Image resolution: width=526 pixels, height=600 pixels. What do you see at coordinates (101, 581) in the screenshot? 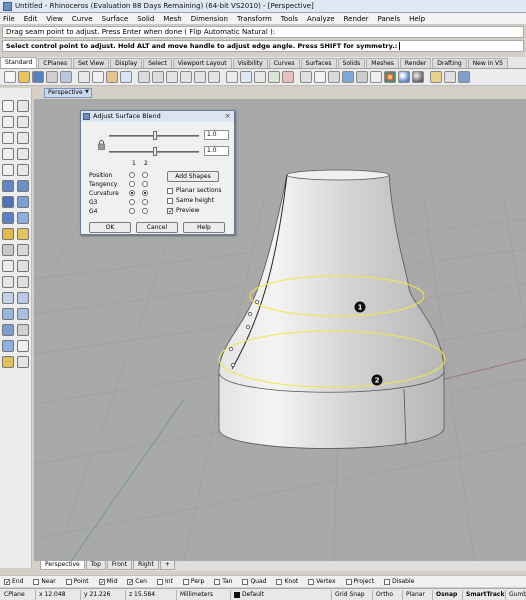
I see `osnap-mid-checkbox: ✓` at bounding box center [101, 581].